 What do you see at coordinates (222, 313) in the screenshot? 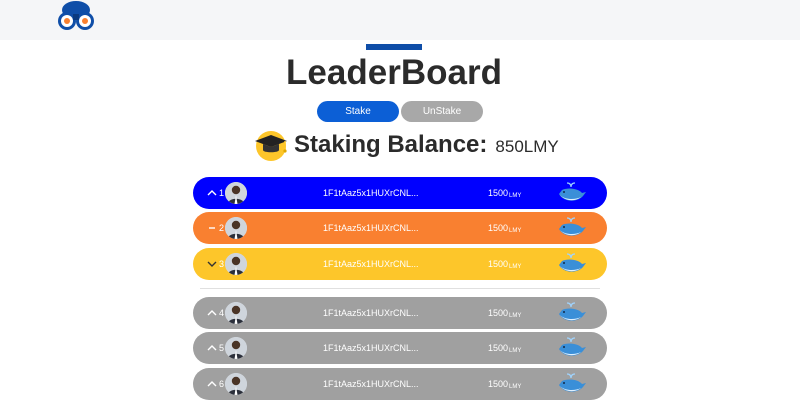
I see `row-rank: 4` at bounding box center [222, 313].